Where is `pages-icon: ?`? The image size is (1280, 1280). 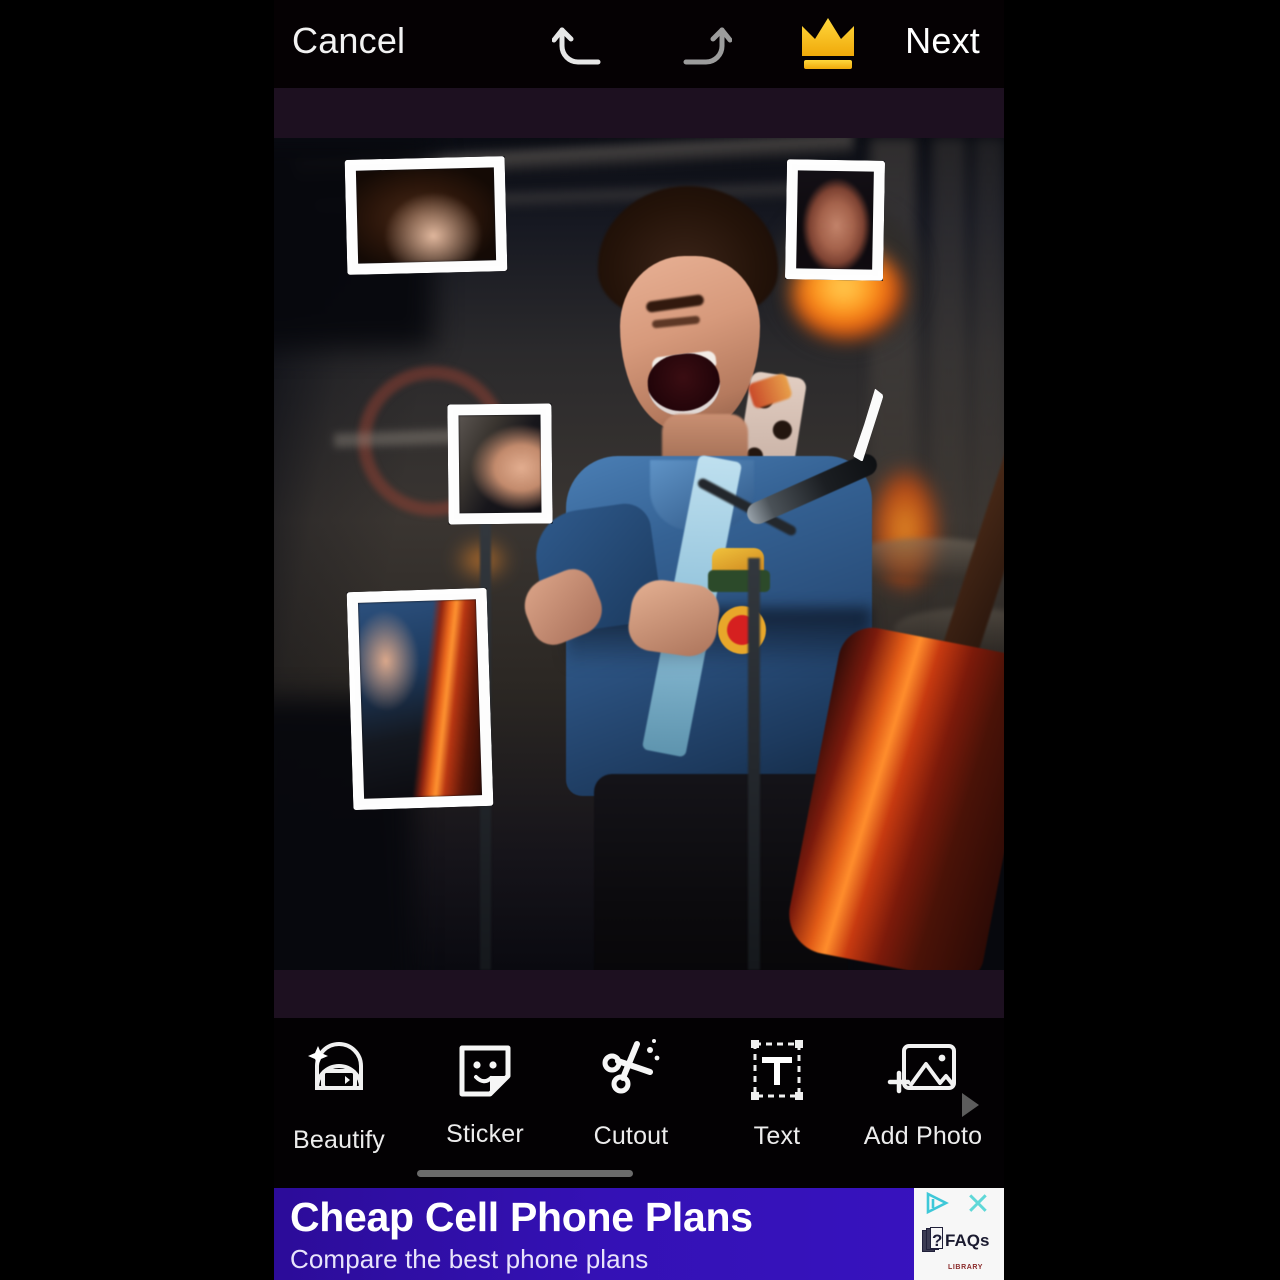
pages-icon: ? is located at coordinates (932, 1240).